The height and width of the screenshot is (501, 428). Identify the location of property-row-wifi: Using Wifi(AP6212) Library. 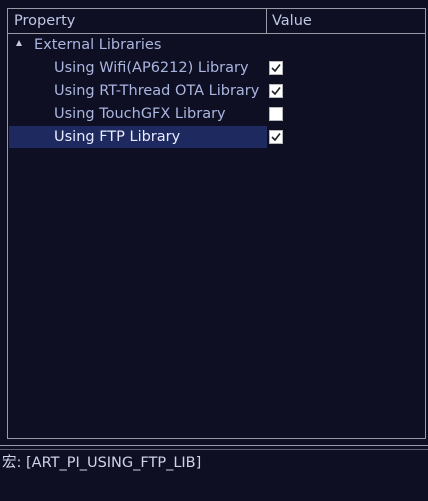
(216, 68).